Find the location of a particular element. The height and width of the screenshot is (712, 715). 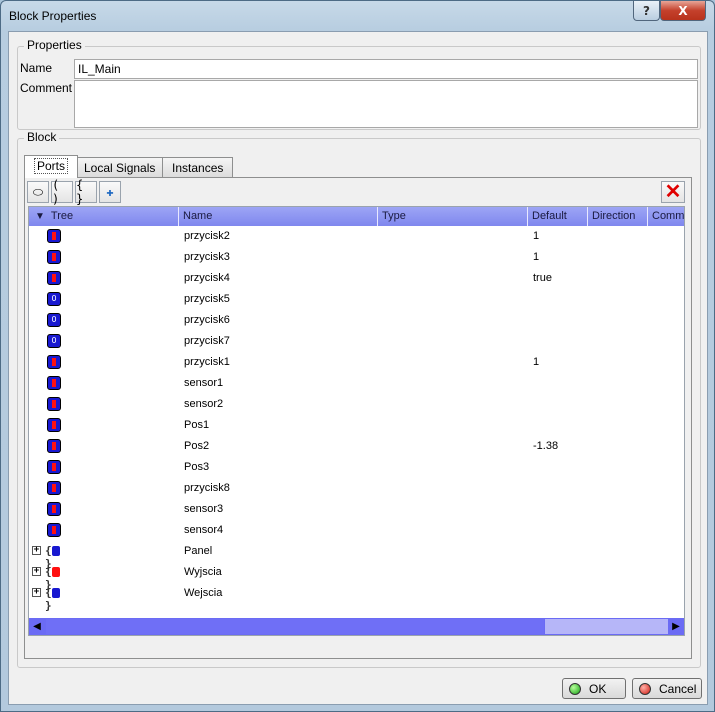

table-row: sensor4 is located at coordinates (356, 530).